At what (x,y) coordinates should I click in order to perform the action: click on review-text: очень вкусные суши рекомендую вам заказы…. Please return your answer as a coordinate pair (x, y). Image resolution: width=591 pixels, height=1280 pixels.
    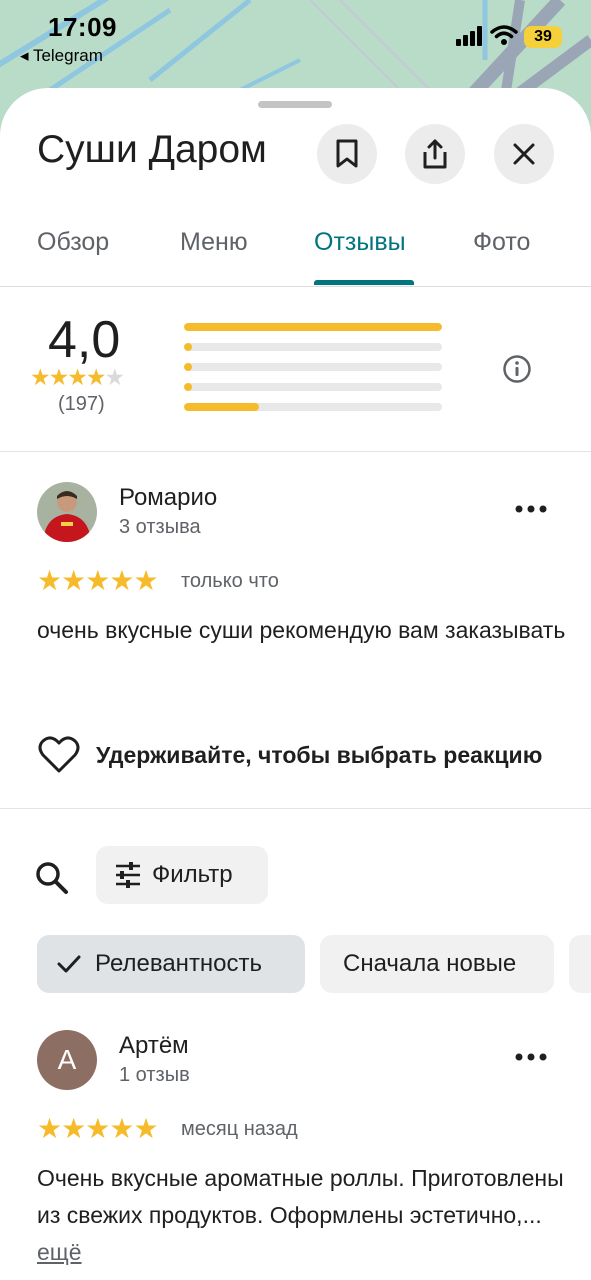
    Looking at the image, I should click on (301, 630).